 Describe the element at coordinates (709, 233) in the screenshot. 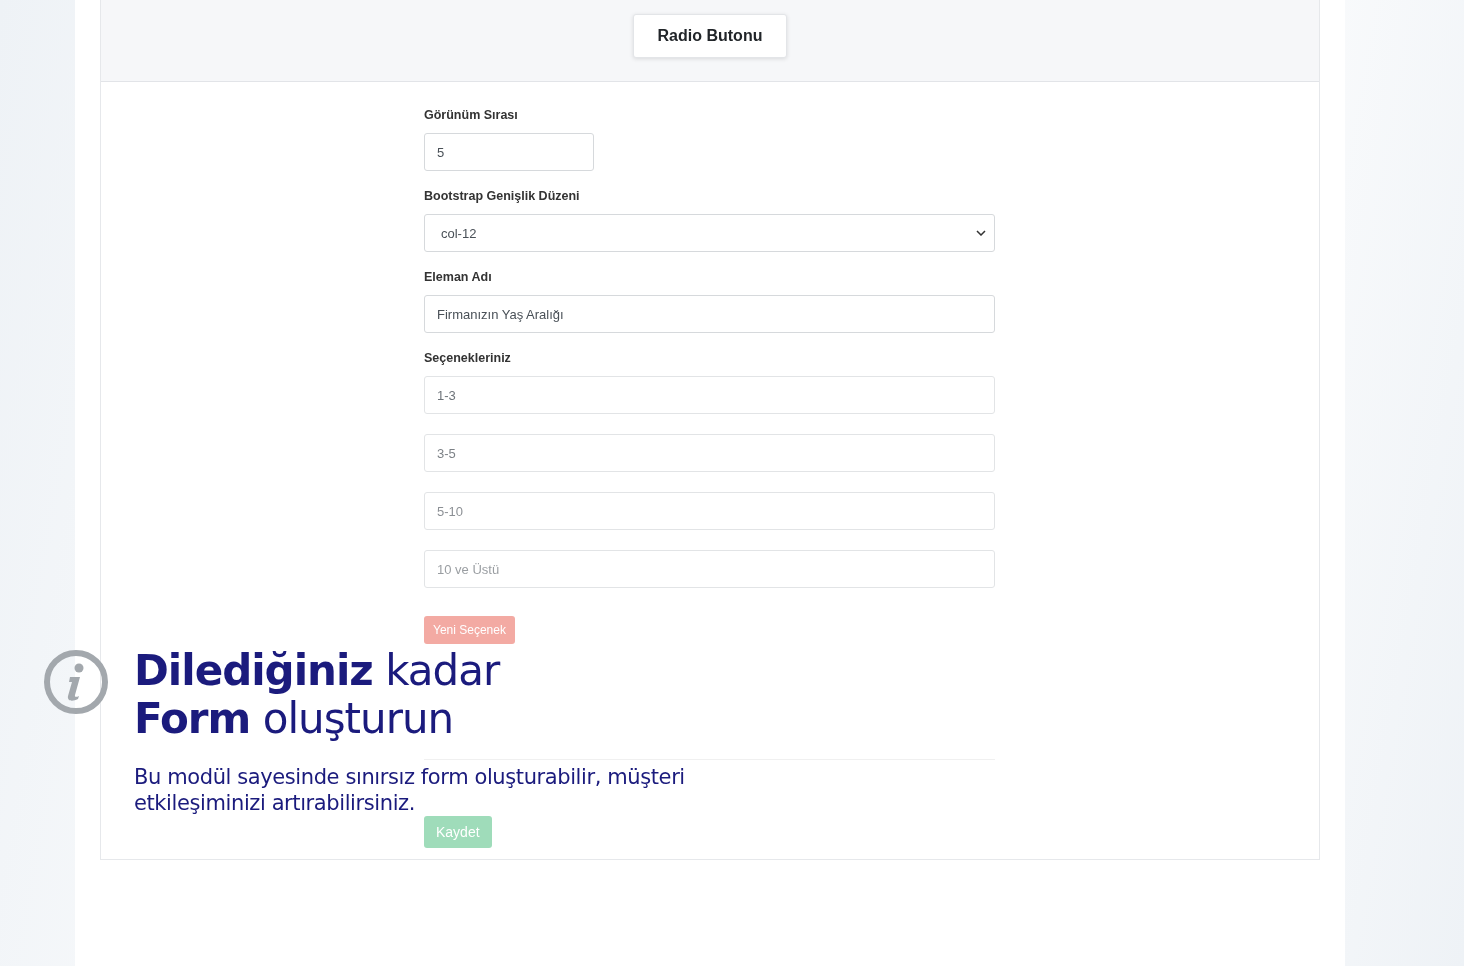

I see `select-field: col-12` at that location.